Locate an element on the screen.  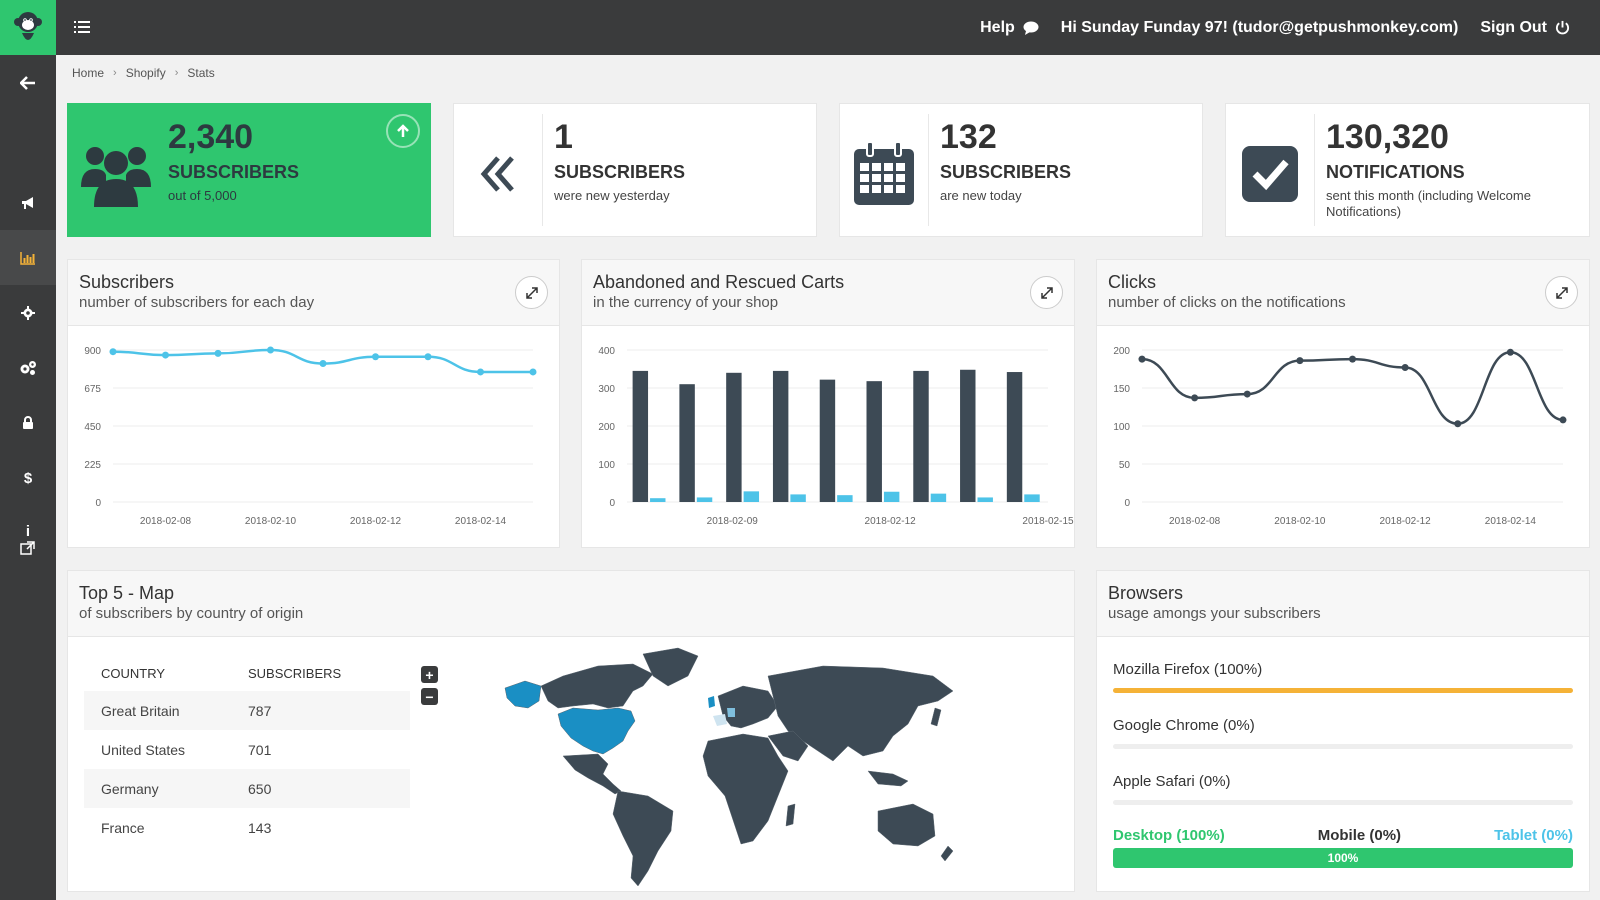
table-row: United States 701 is located at coordinates (247, 749).